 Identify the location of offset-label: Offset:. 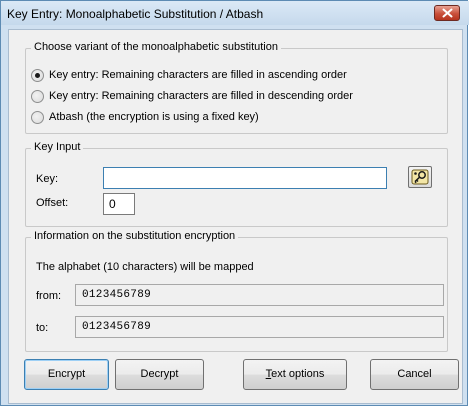
(52, 203).